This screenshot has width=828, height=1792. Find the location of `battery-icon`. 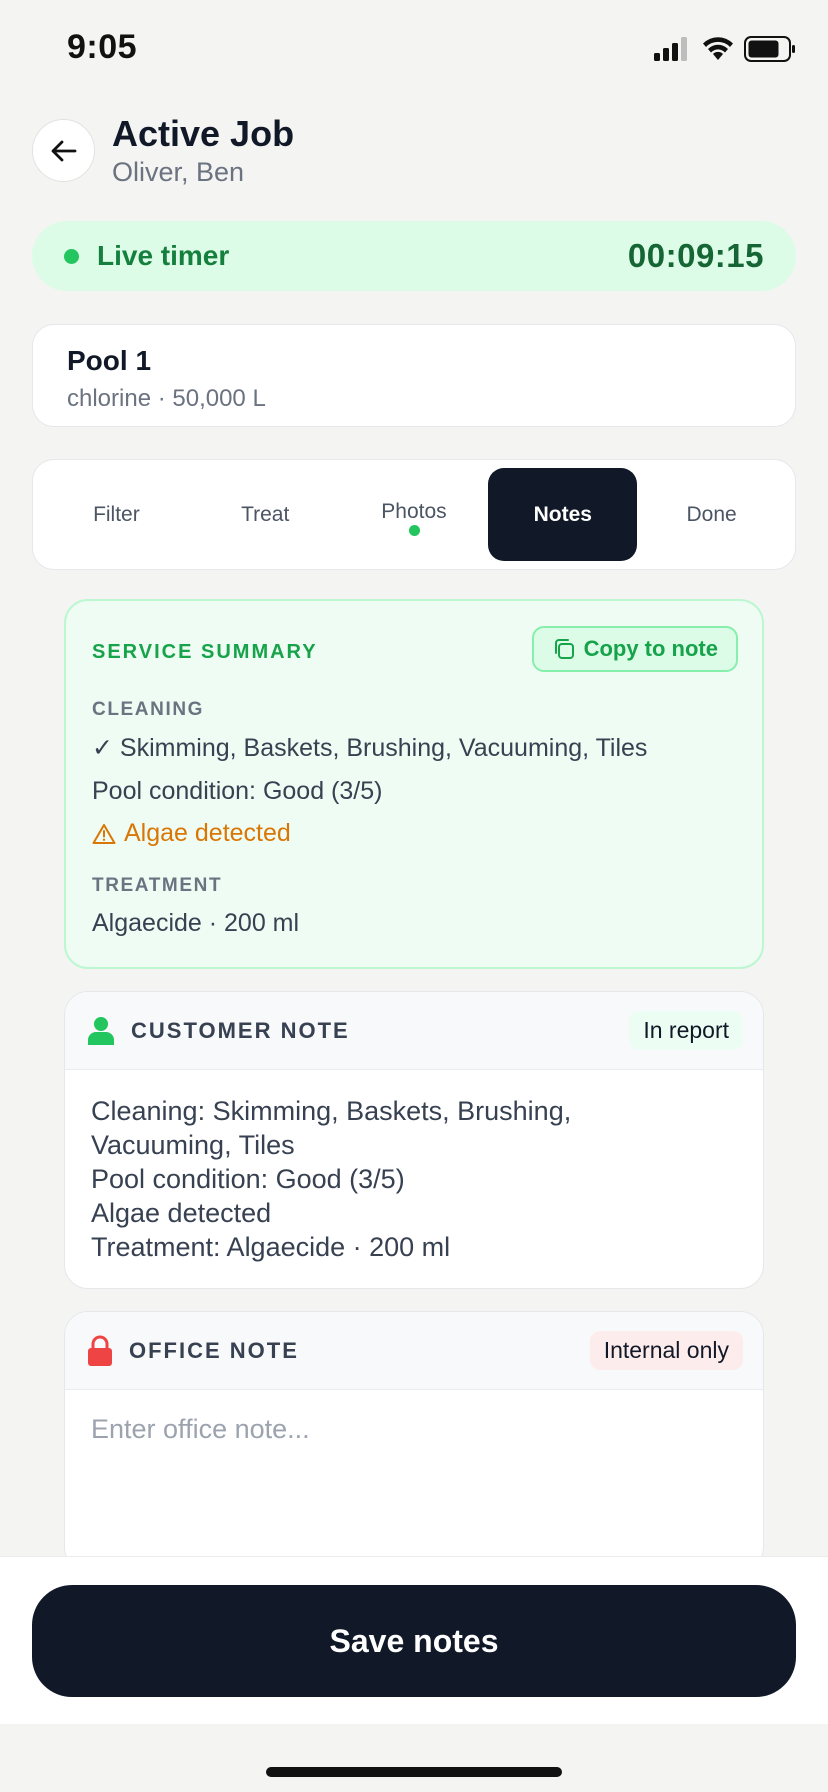

battery-icon is located at coordinates (769, 49).